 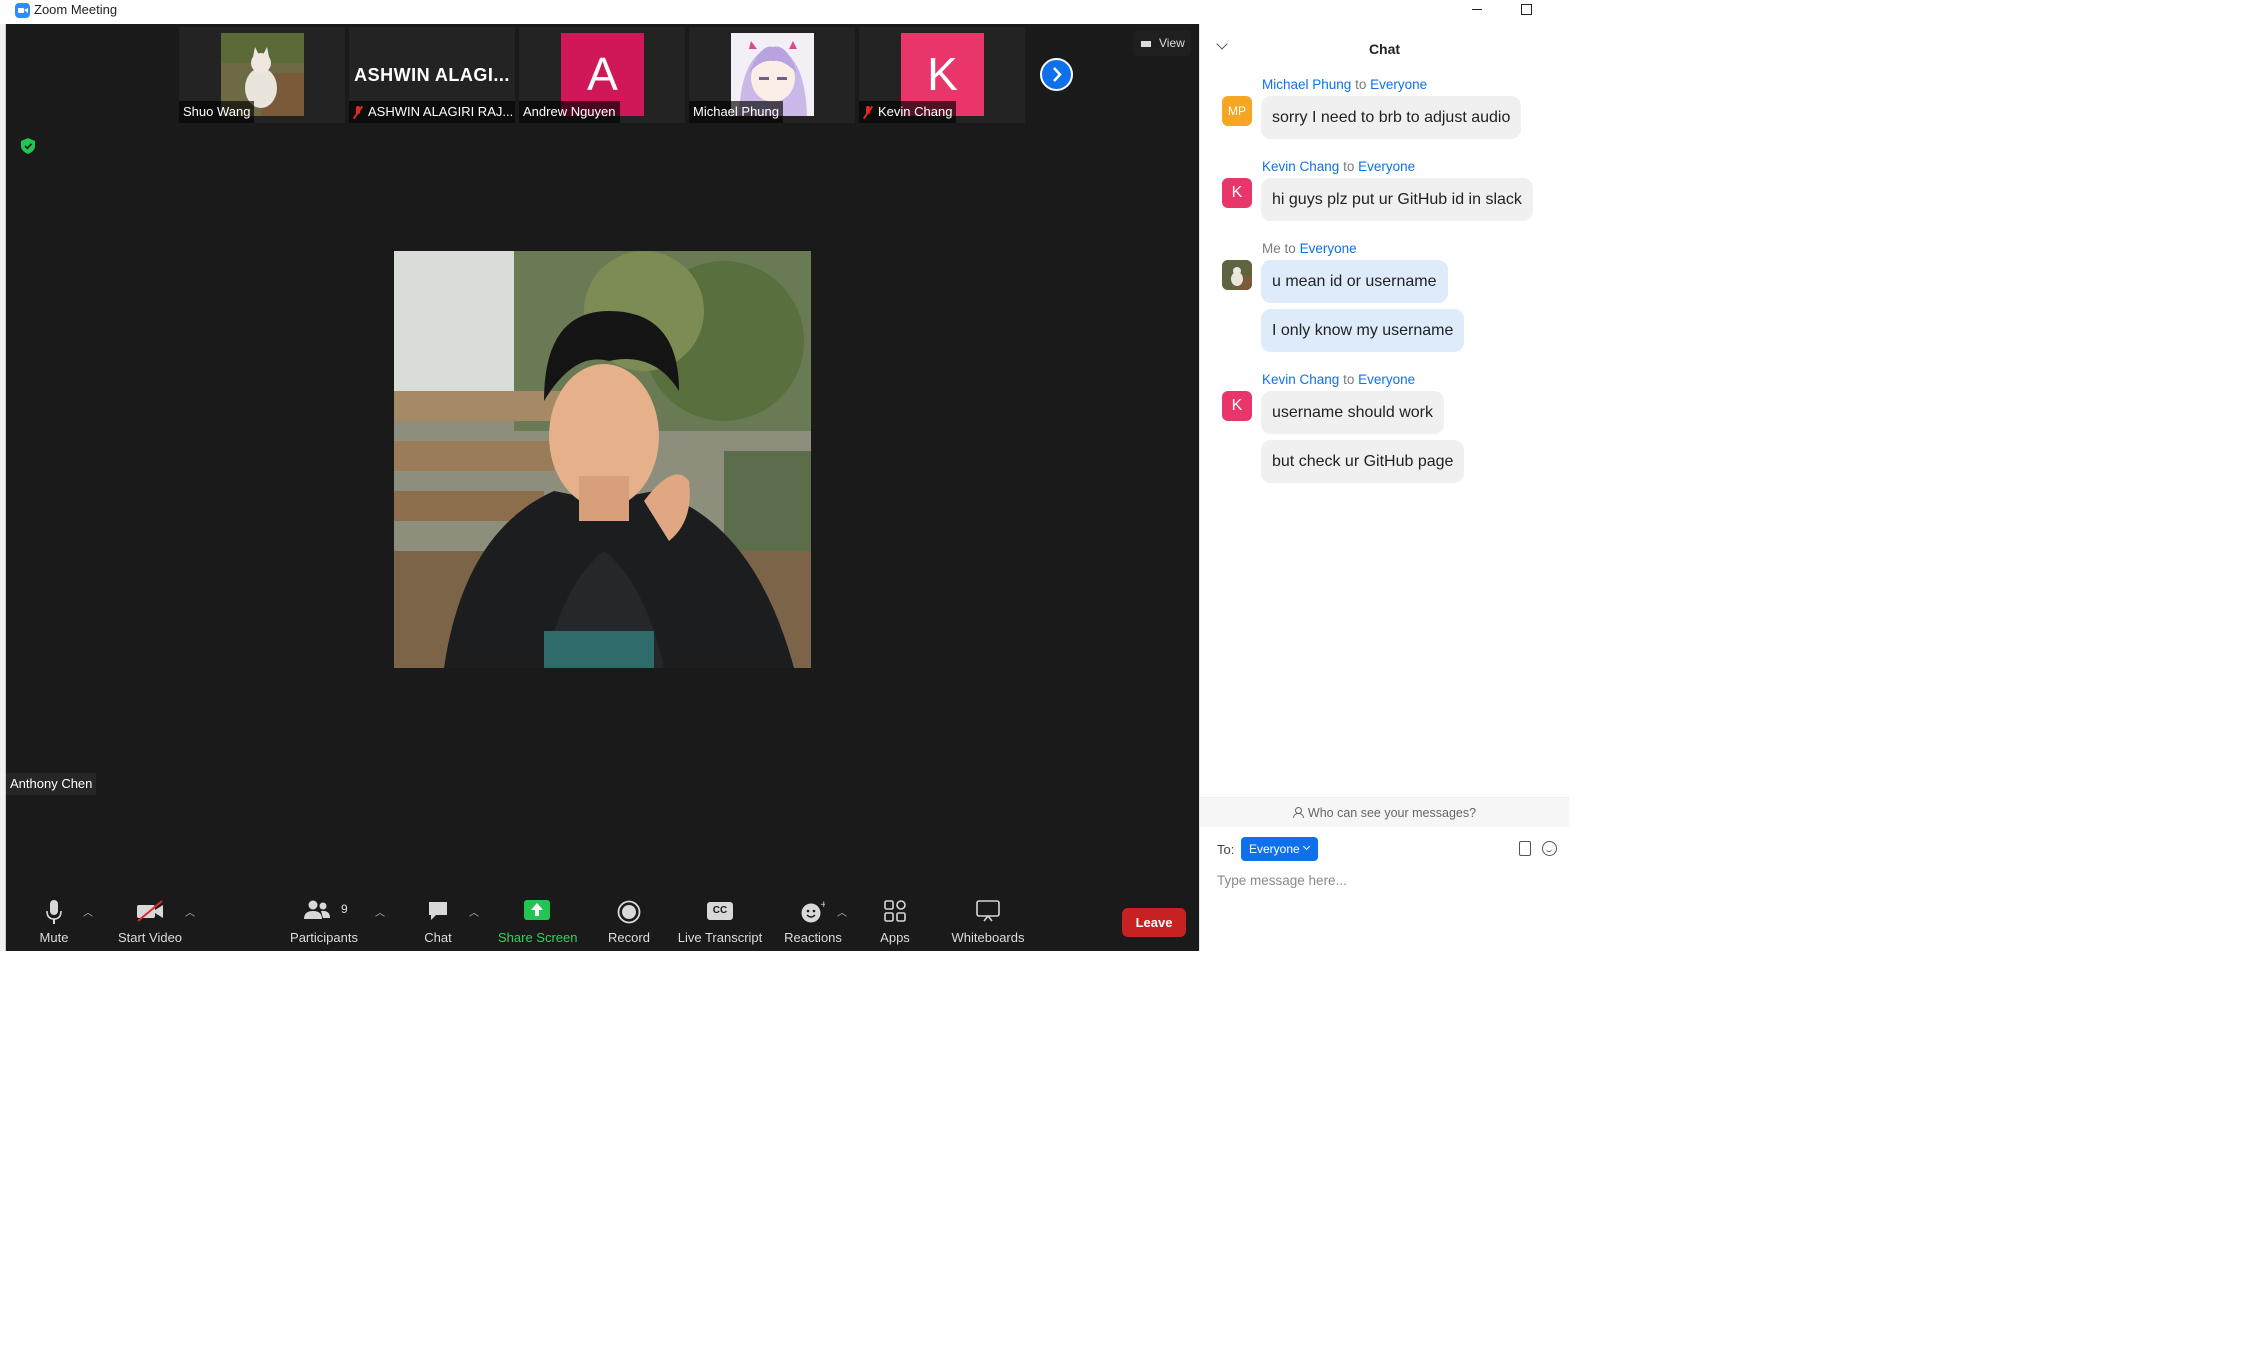 I want to click on live-transcript-button: CC Live Transcript, so click(x=720, y=919).